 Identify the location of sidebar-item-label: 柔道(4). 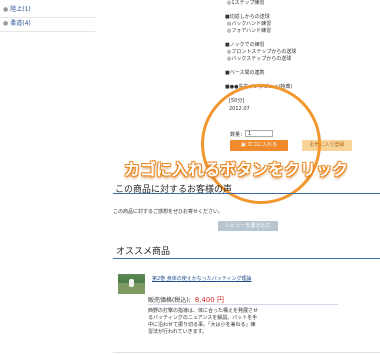
(20, 23).